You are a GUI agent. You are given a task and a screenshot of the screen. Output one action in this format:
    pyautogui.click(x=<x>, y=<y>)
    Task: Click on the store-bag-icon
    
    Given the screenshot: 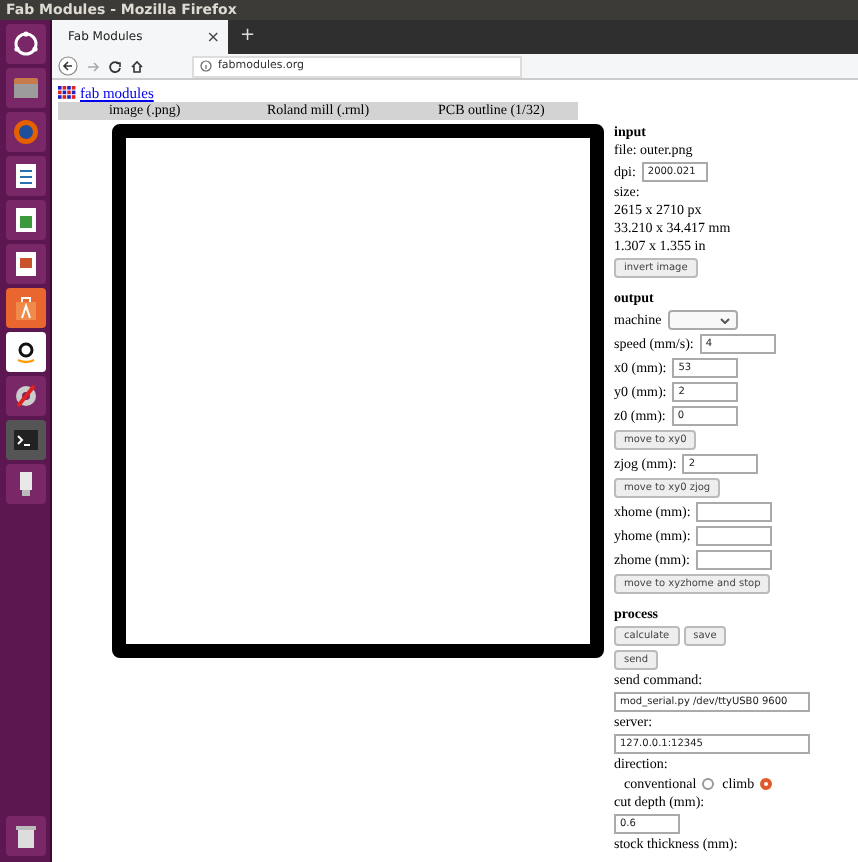 What is the action you would take?
    pyautogui.click(x=25, y=308)
    